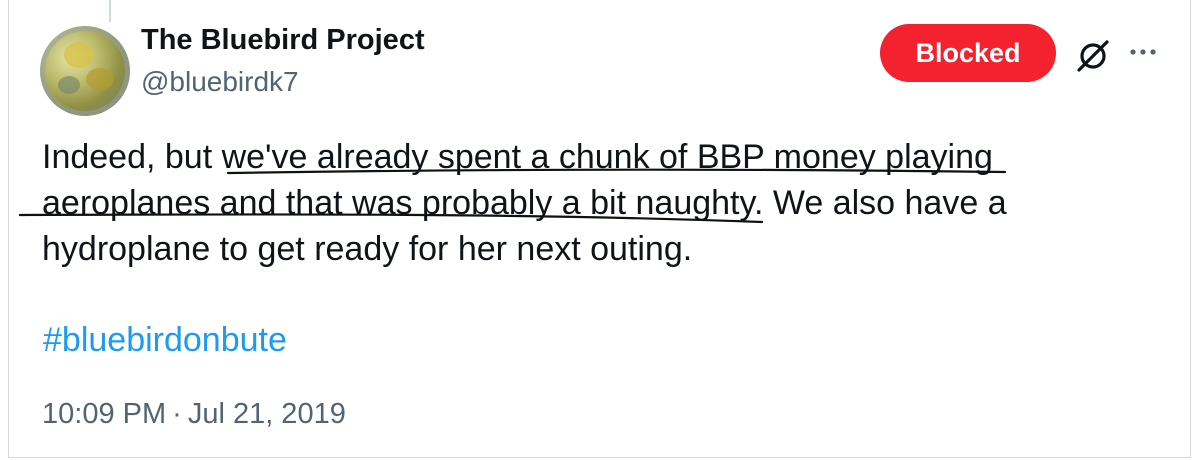  What do you see at coordinates (104, 414) in the screenshot?
I see `tweet-time: 10:09 PM` at bounding box center [104, 414].